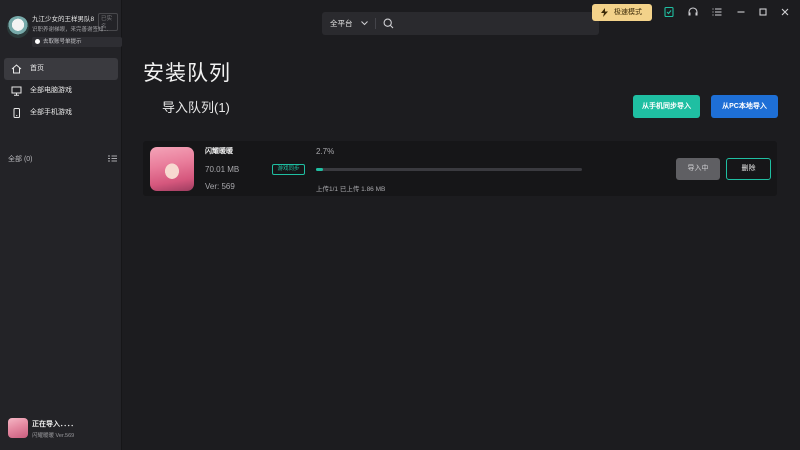 The width and height of the screenshot is (800, 450). What do you see at coordinates (341, 23) in the screenshot?
I see `platform-select: 全平台` at bounding box center [341, 23].